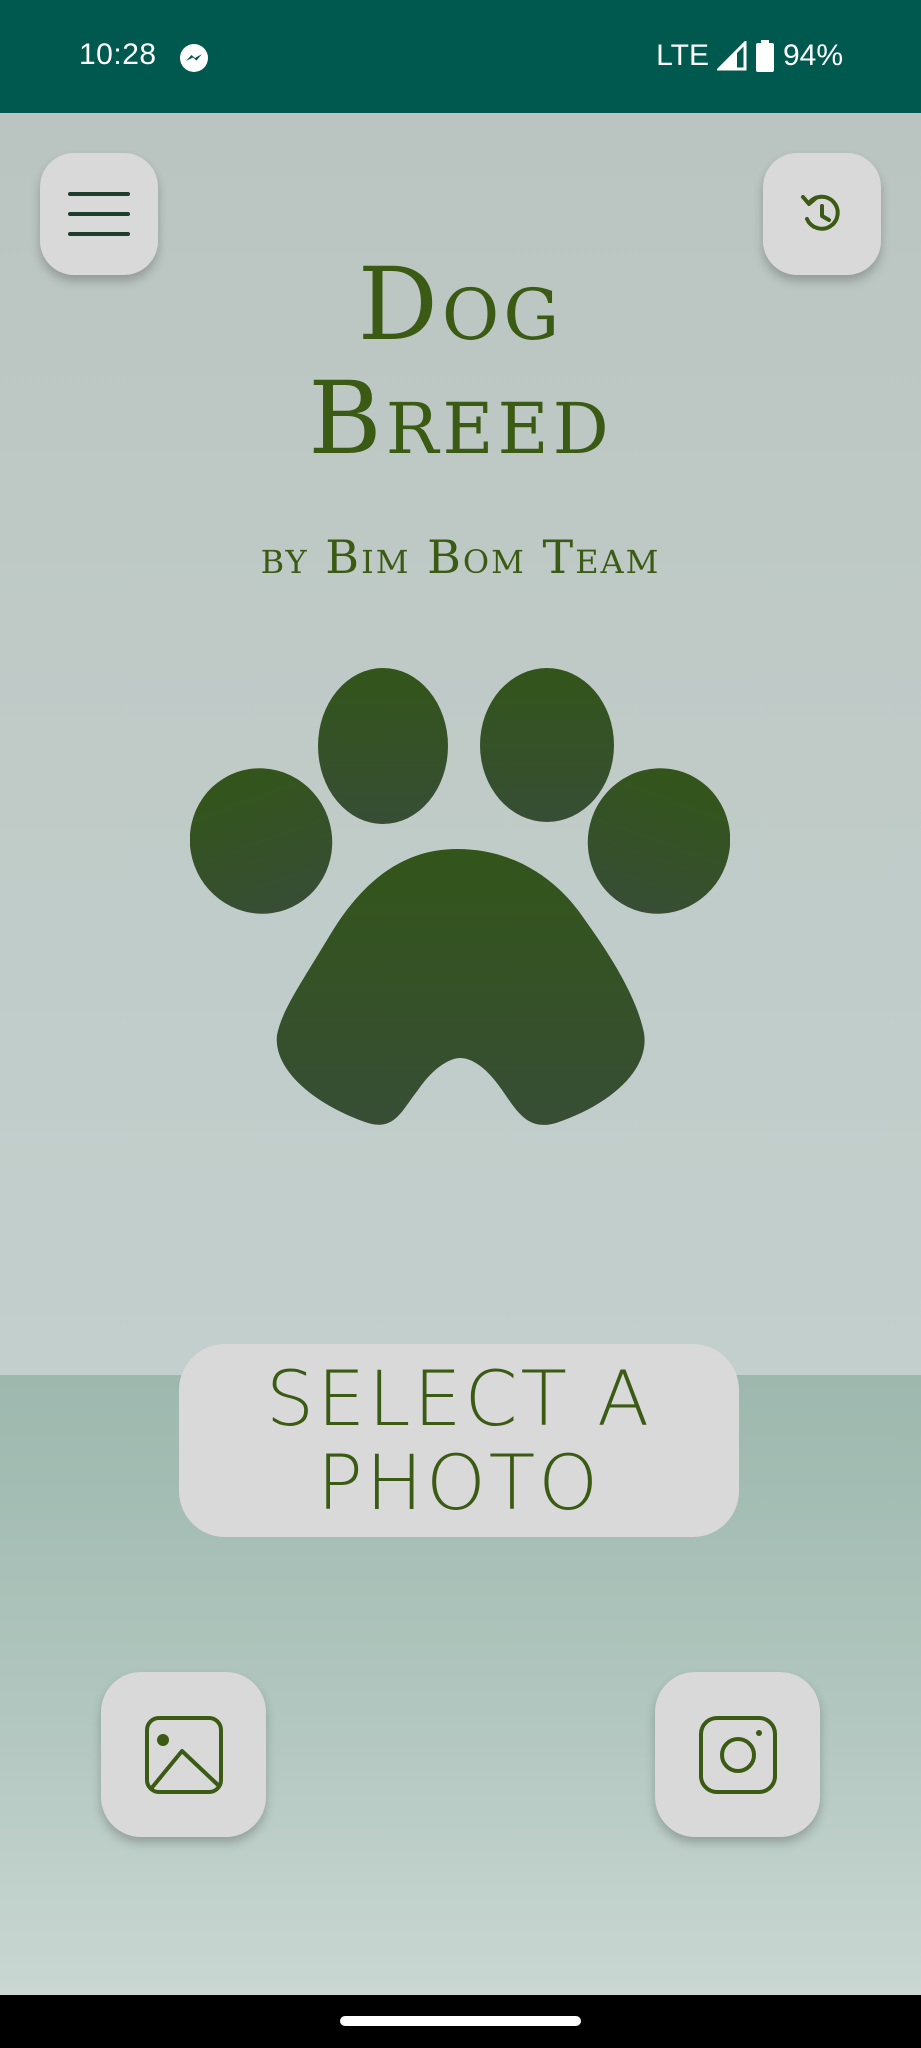 This screenshot has height=2048, width=921. What do you see at coordinates (460, 2021) in the screenshot?
I see `home-gesture-handle` at bounding box center [460, 2021].